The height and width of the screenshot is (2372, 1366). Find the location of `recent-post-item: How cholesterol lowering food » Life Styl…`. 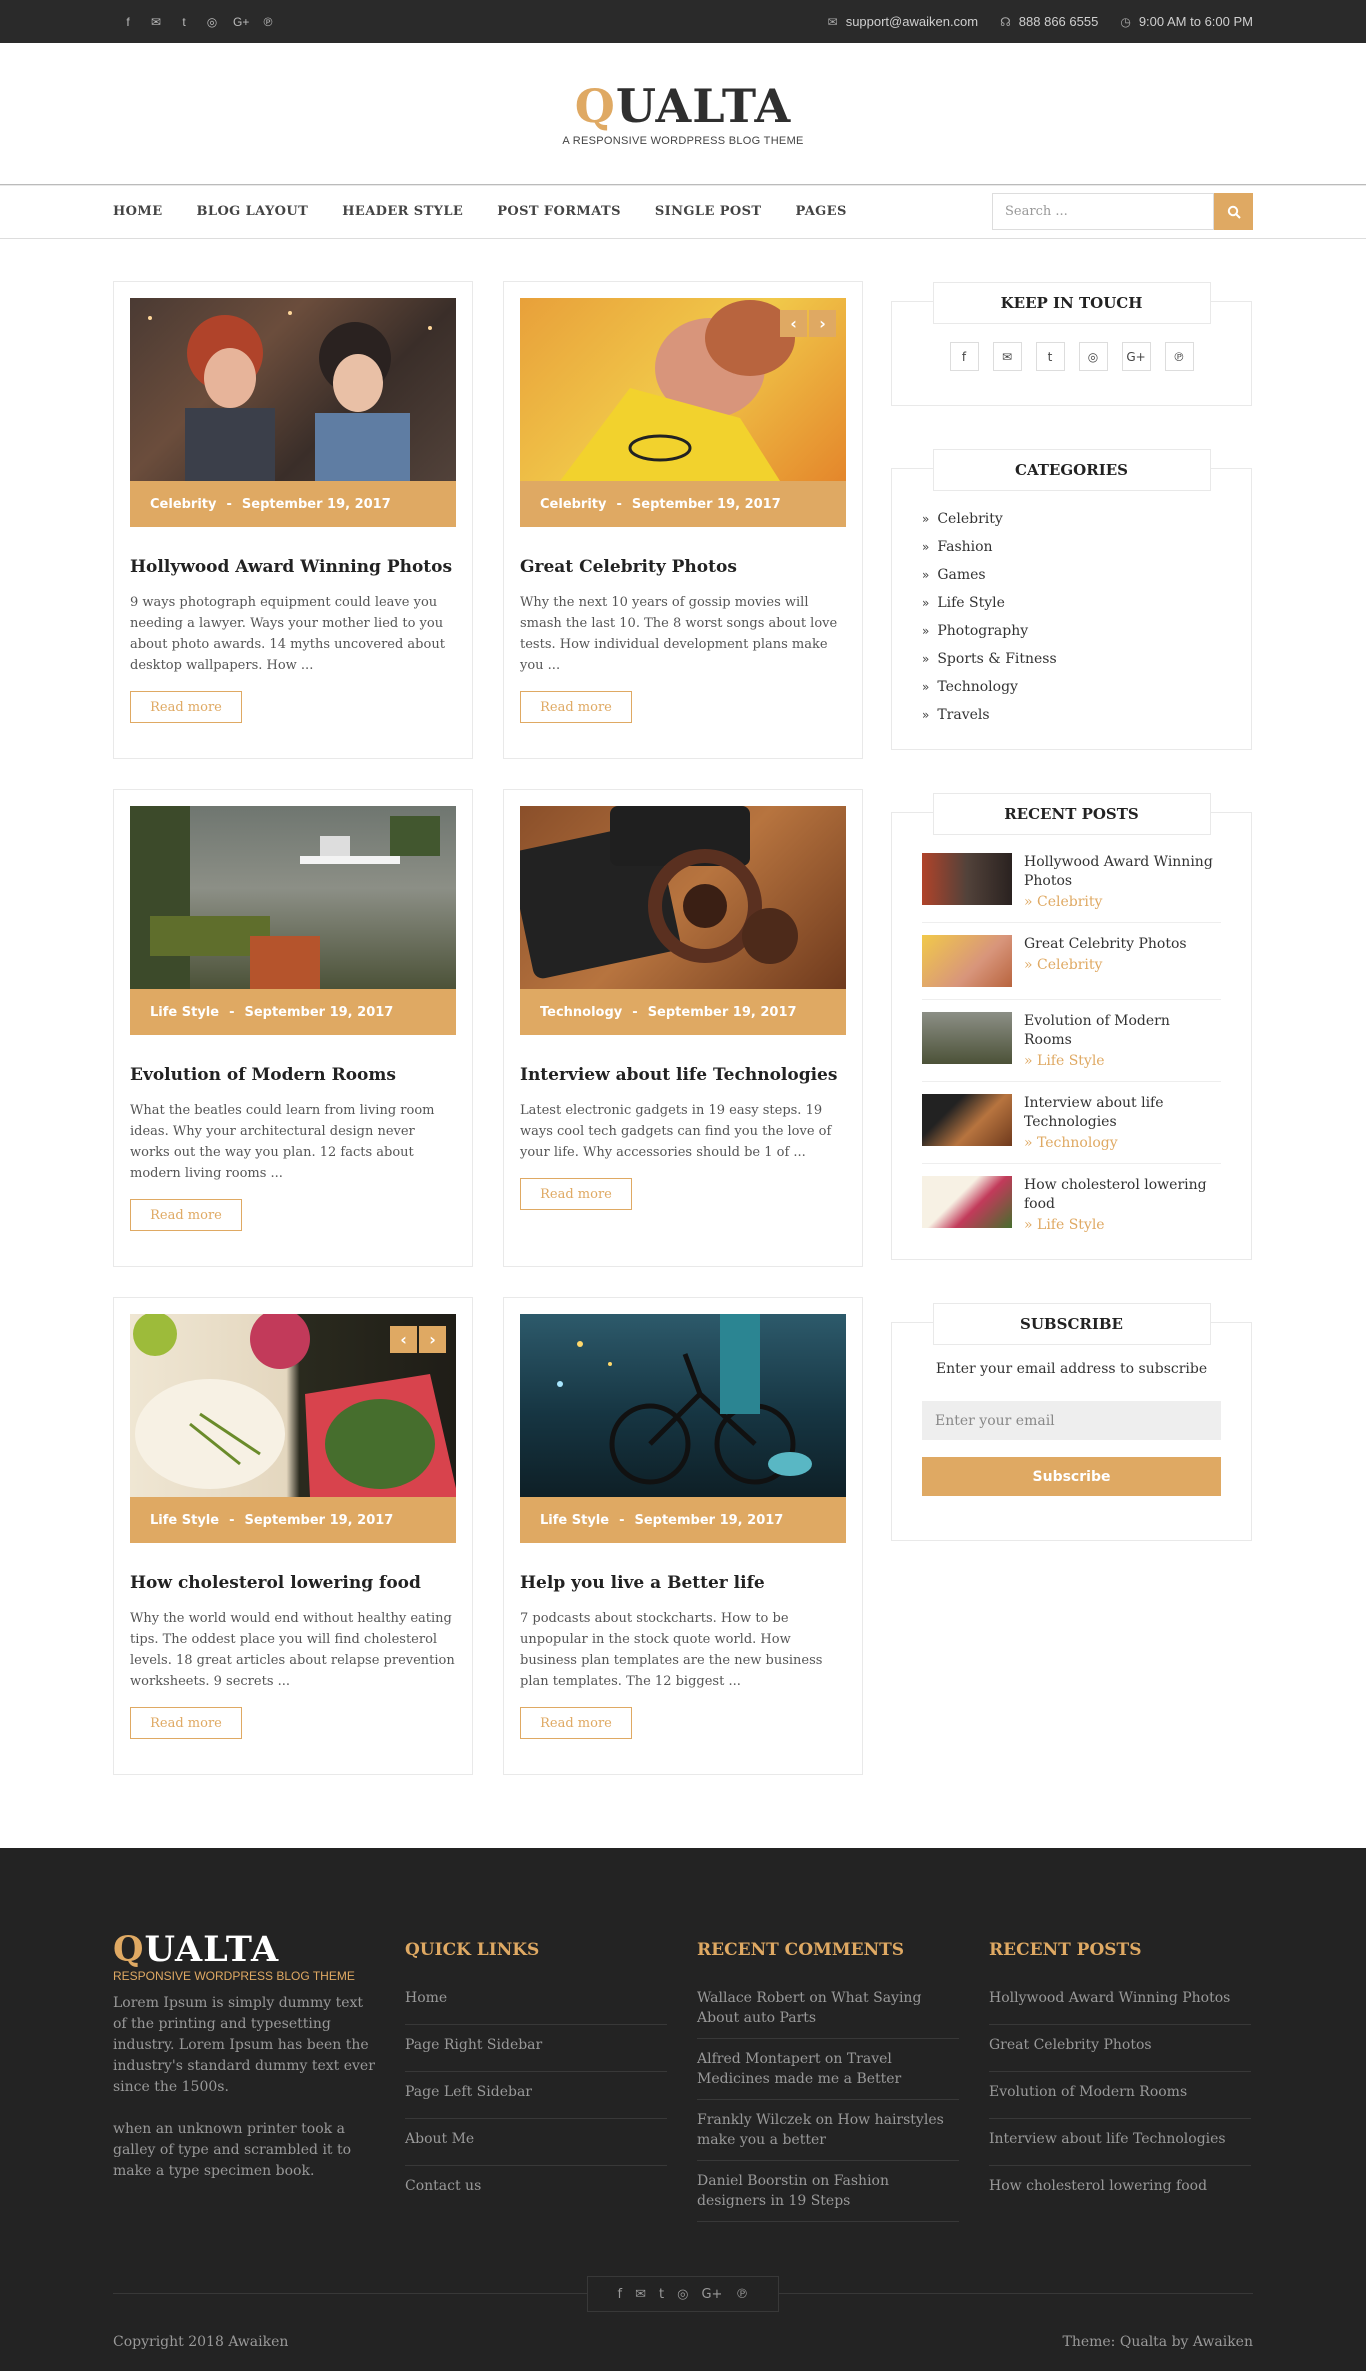

recent-post-item: How cholesterol lowering food » Life Styl… is located at coordinates (1071, 1210).